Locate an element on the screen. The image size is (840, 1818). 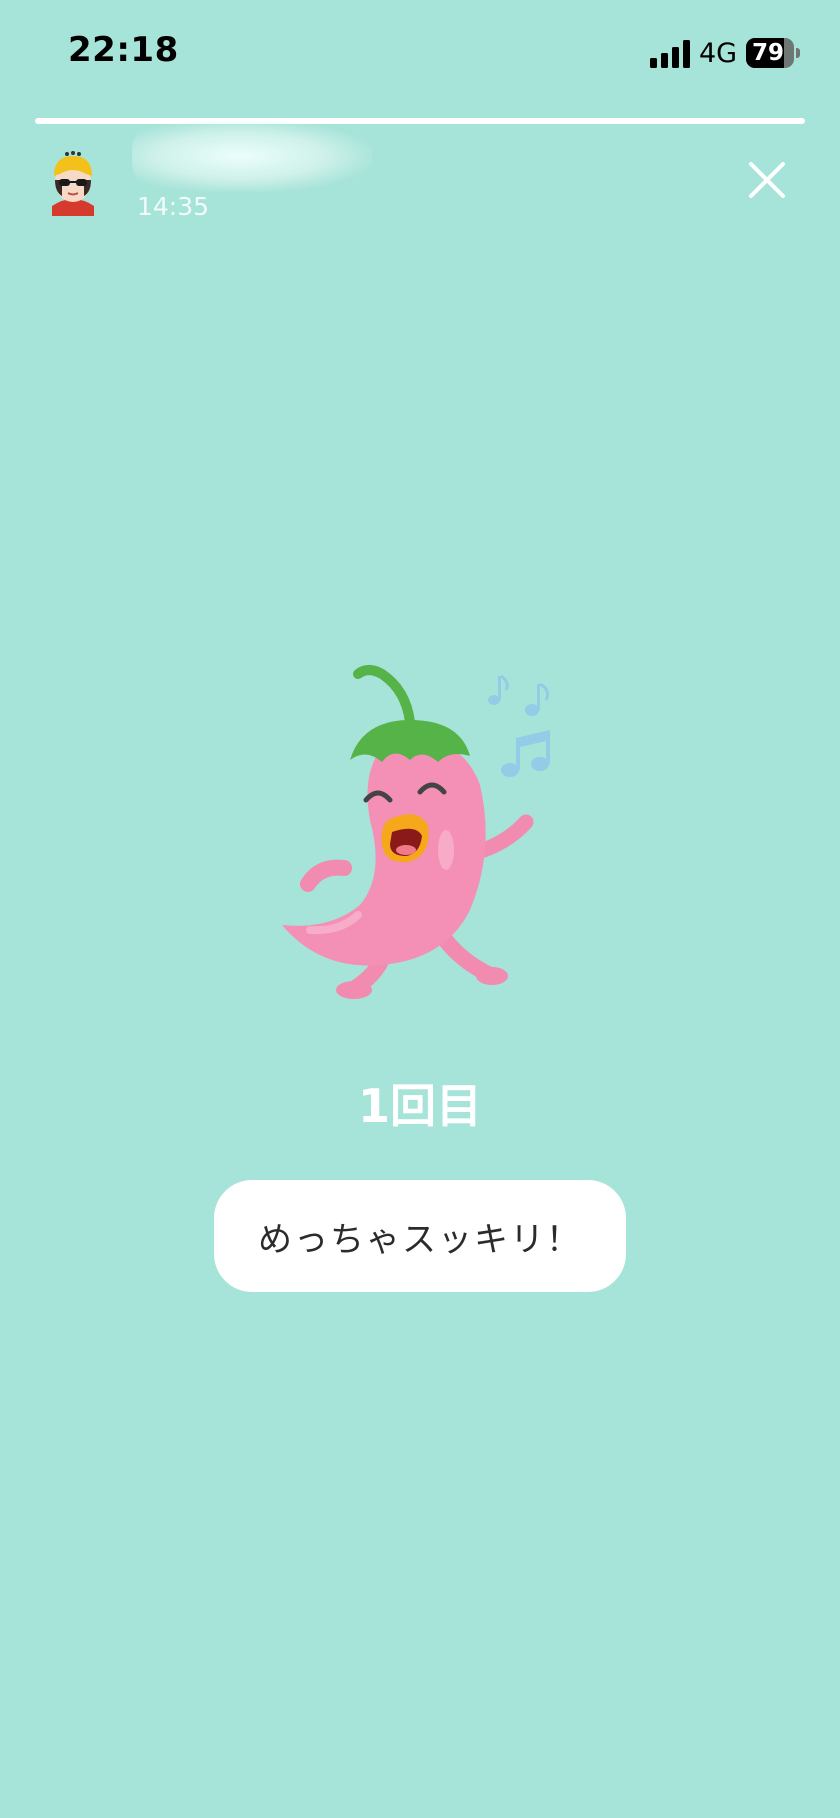
signal-icon is located at coordinates (670, 54).